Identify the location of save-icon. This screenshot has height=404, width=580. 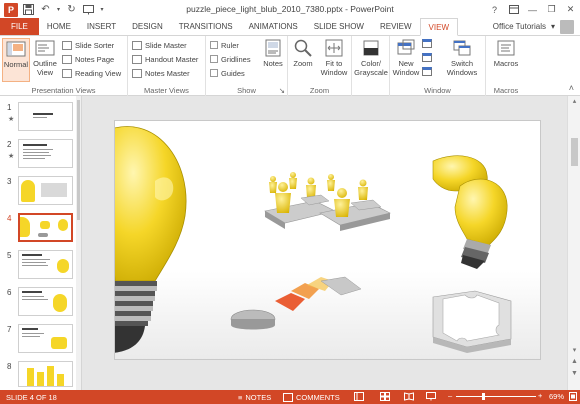
(28, 9).